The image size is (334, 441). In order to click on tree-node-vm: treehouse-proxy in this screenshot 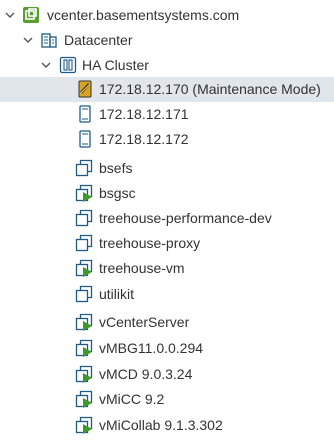, I will do `click(167, 243)`.